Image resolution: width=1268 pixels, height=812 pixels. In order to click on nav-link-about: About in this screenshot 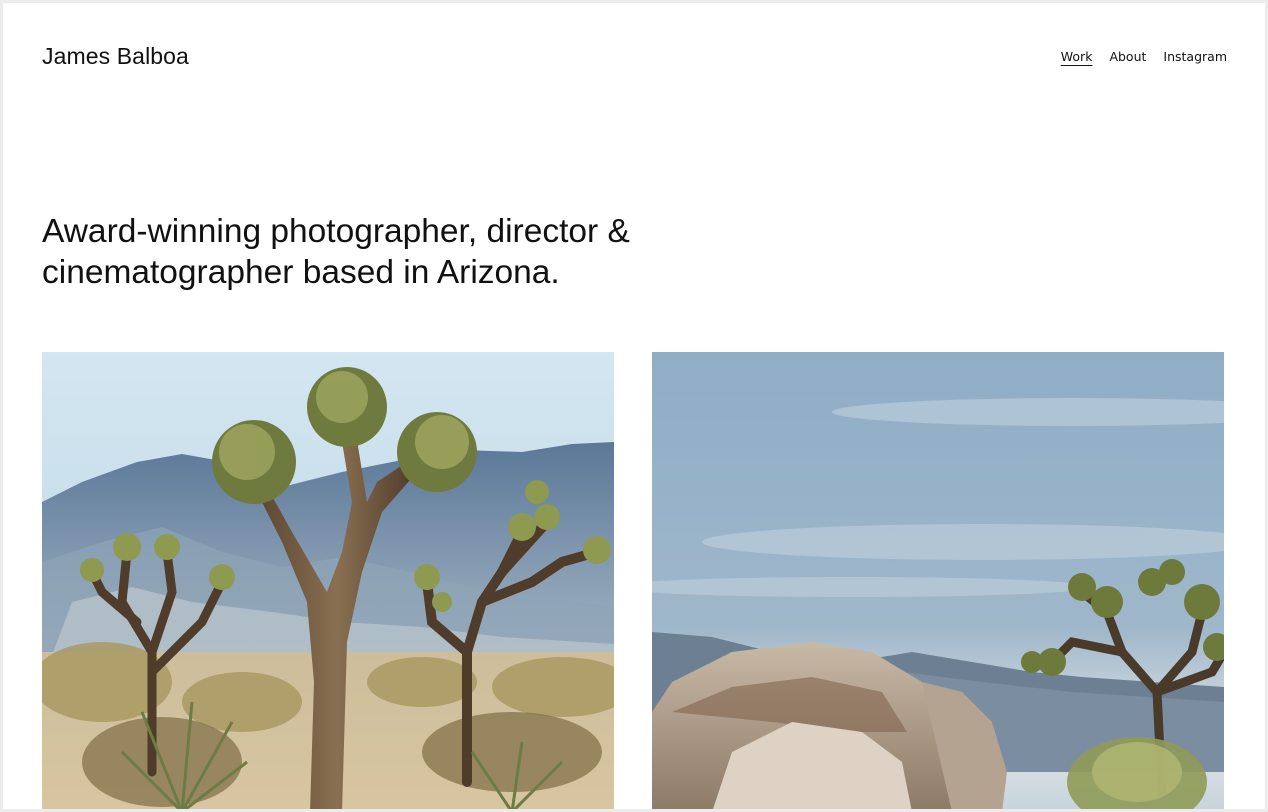, I will do `click(1127, 56)`.